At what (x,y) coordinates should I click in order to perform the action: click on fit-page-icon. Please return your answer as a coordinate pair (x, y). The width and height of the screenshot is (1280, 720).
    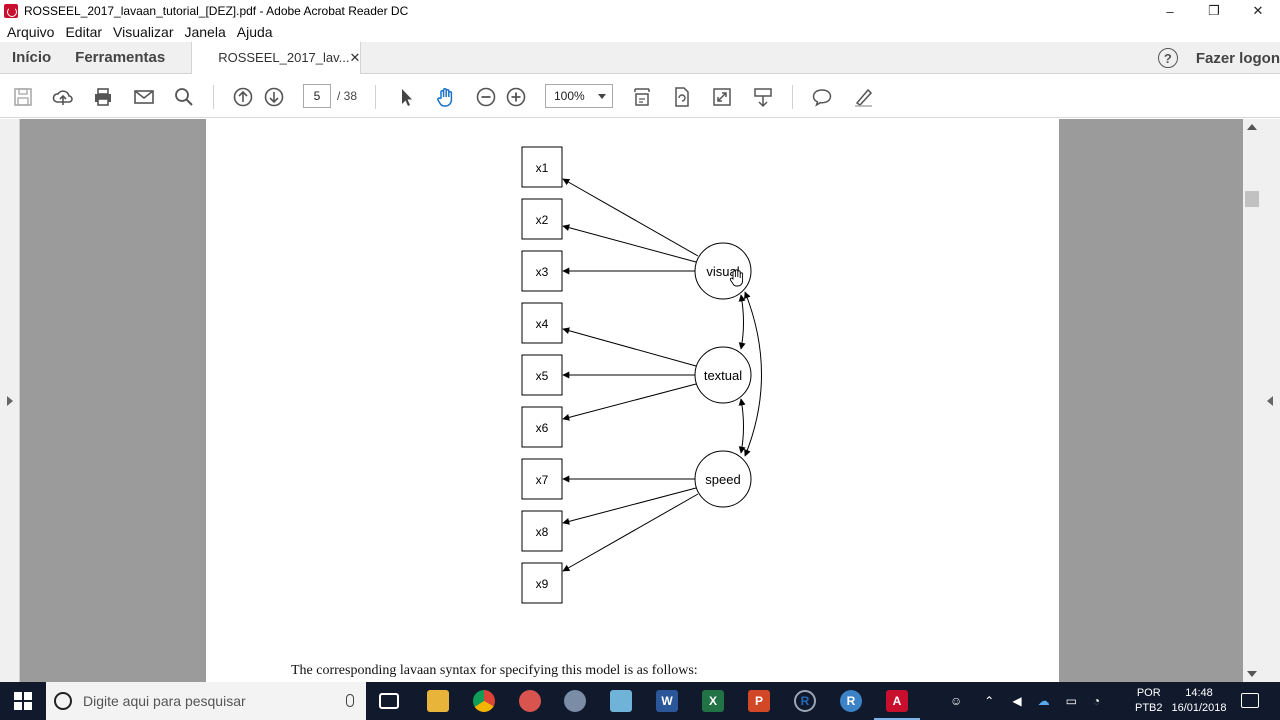
    Looking at the image, I should click on (642, 97).